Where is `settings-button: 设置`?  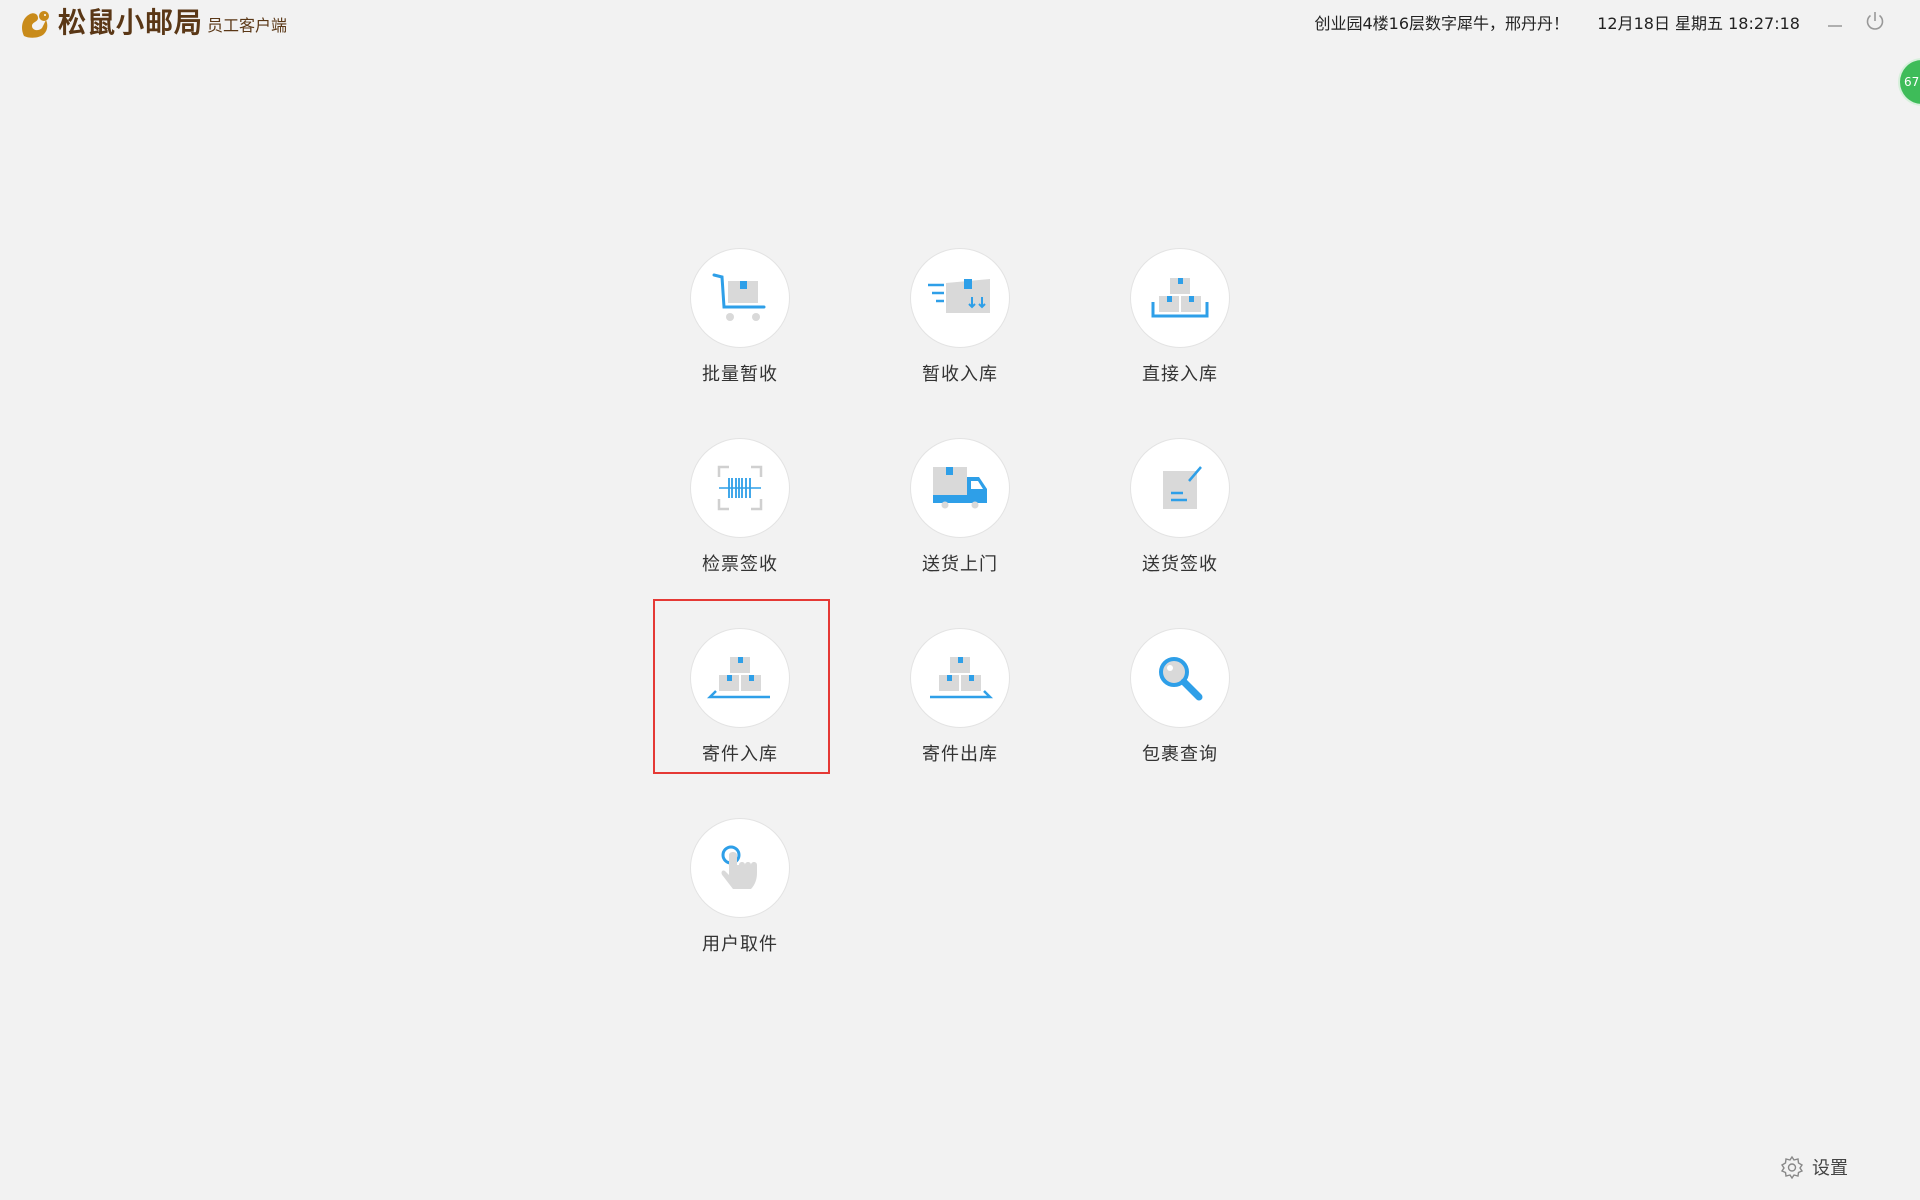 settings-button: 设置 is located at coordinates (1814, 1167).